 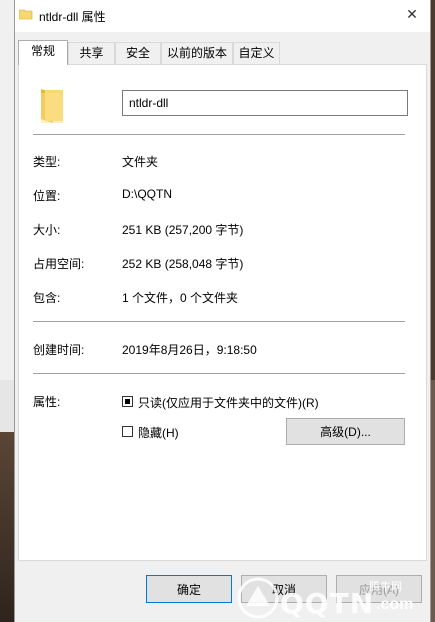 What do you see at coordinates (412, 14) in the screenshot?
I see `close-icon: ✕` at bounding box center [412, 14].